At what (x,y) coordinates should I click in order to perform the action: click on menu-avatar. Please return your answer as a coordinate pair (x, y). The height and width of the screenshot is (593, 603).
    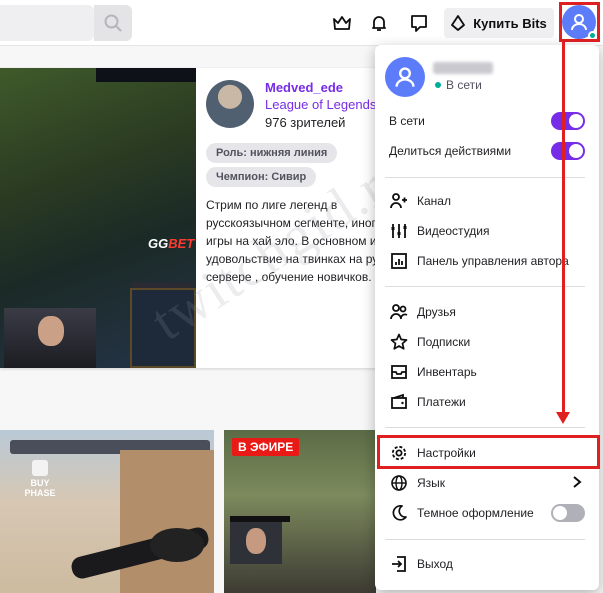
    Looking at the image, I should click on (405, 77).